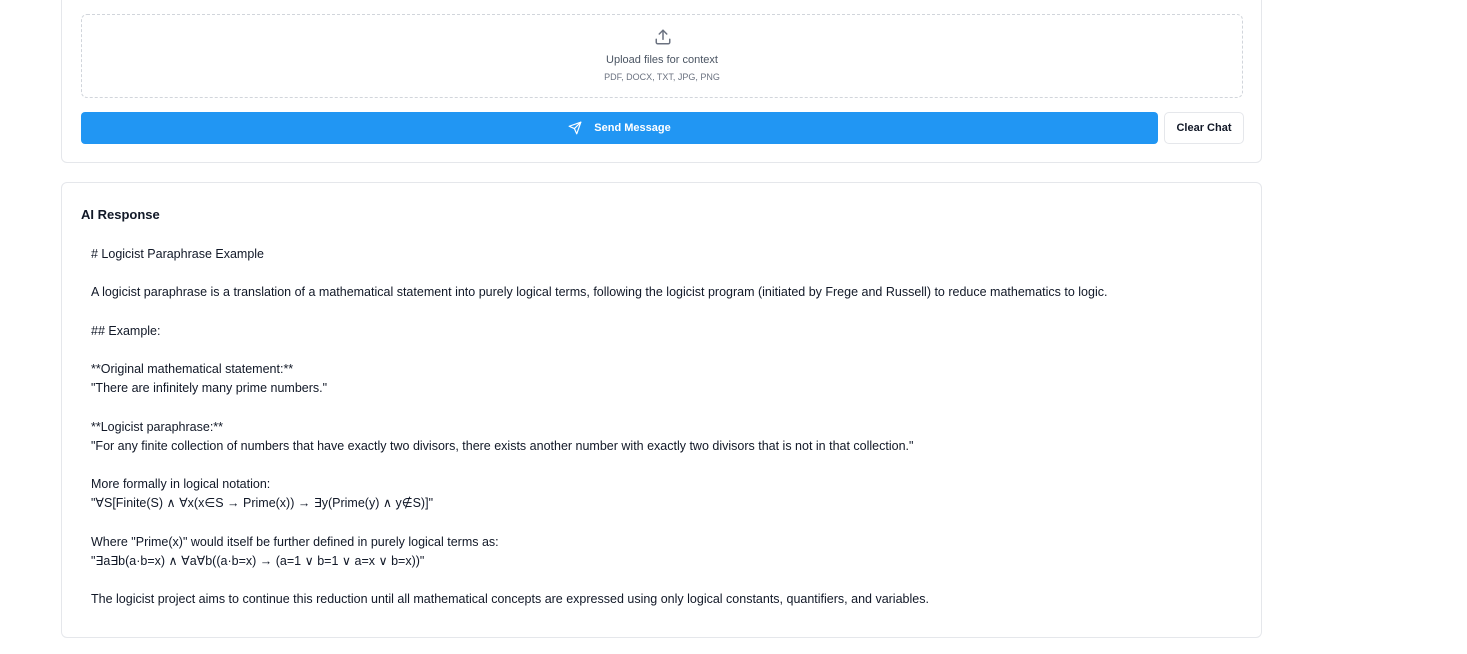 Image resolution: width=1467 pixels, height=654 pixels. I want to click on send-message-label: Send Message, so click(632, 128).